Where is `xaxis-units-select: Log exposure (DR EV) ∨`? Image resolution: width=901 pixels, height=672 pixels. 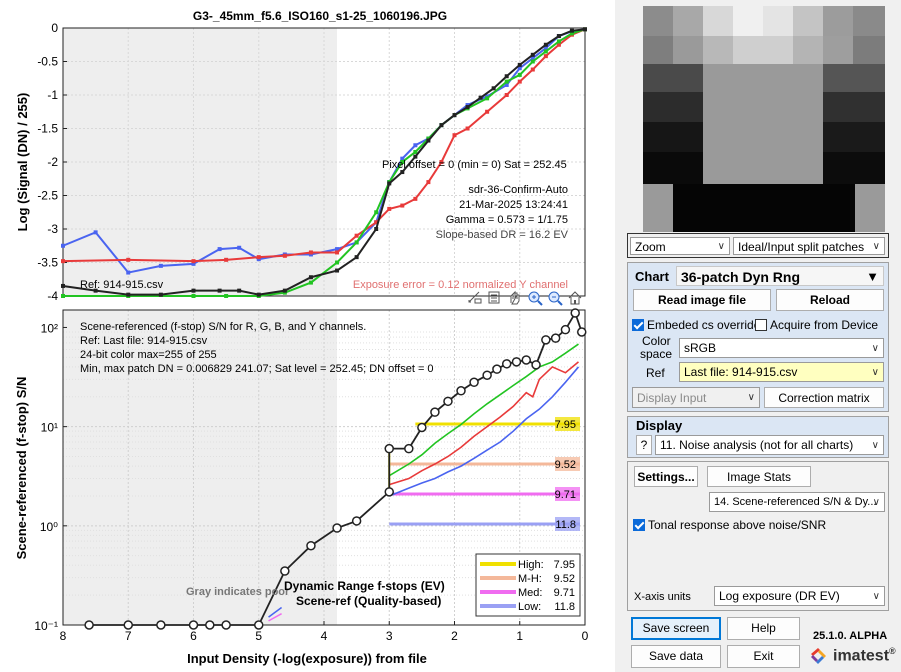
xaxis-units-select: Log exposure (DR EV) ∨ is located at coordinates (799, 596).